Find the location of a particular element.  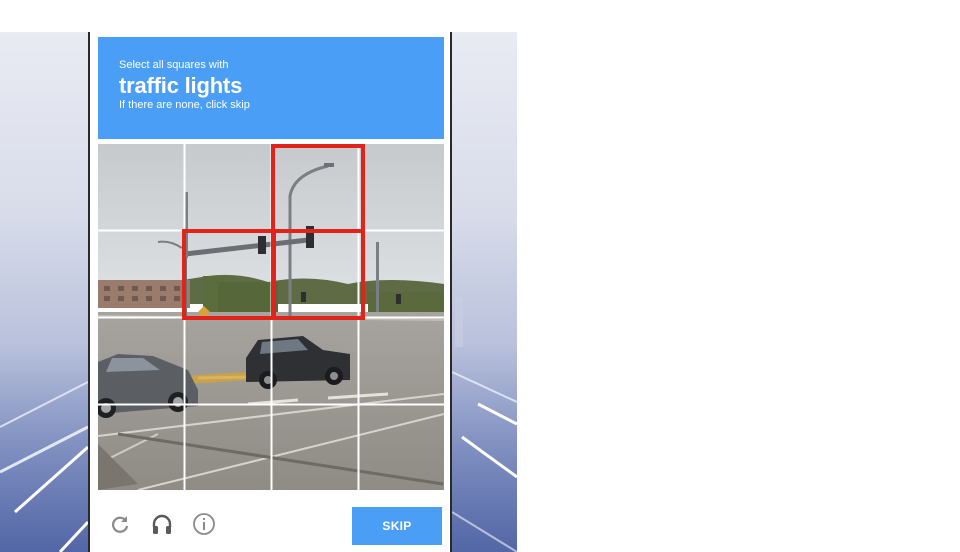

info-icon is located at coordinates (204, 524).